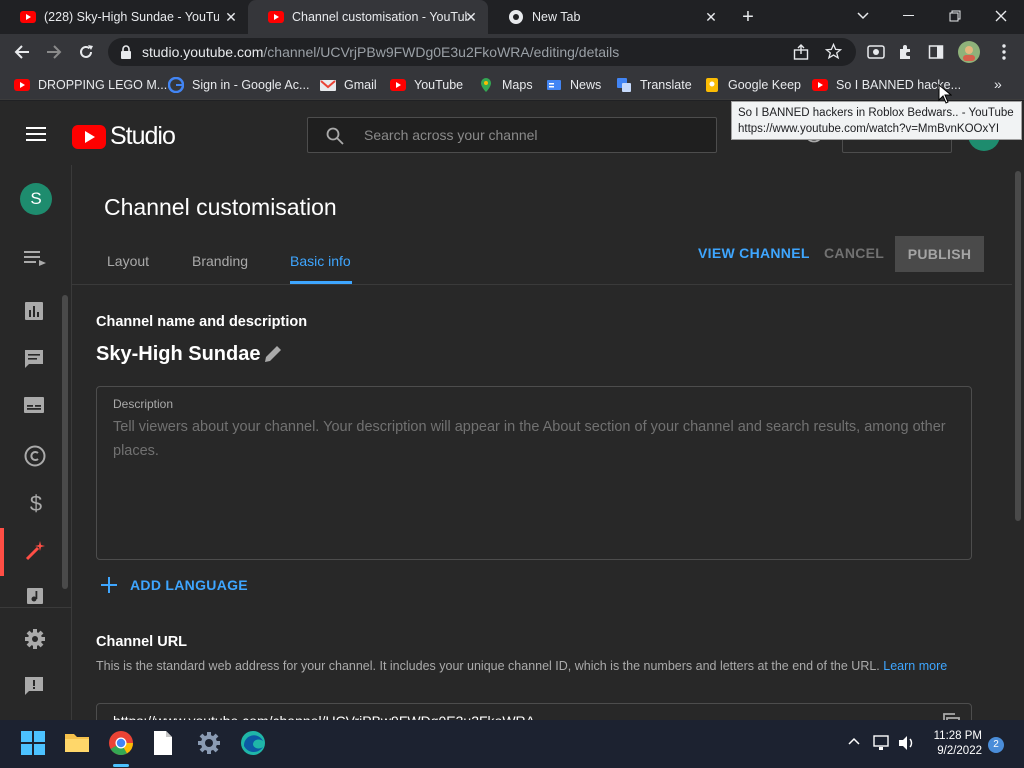 The width and height of the screenshot is (1024, 768). What do you see at coordinates (122, 744) in the screenshot?
I see `chrome-taskbar-icon` at bounding box center [122, 744].